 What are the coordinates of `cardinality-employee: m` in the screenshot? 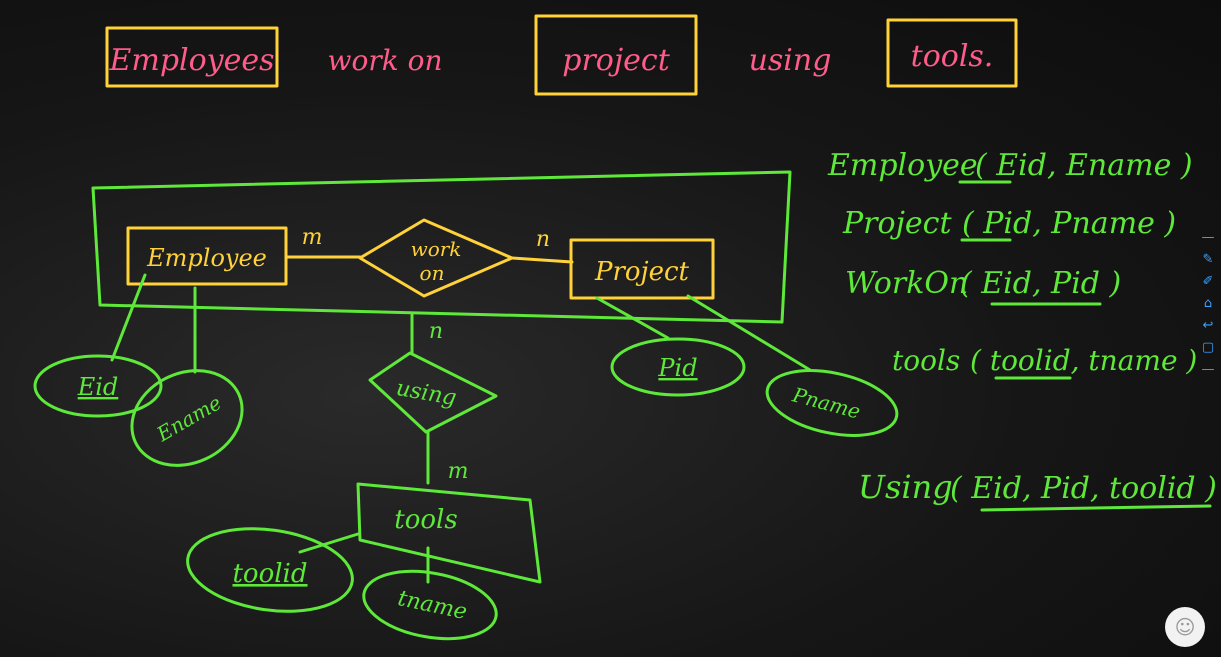 It's located at (312, 237).